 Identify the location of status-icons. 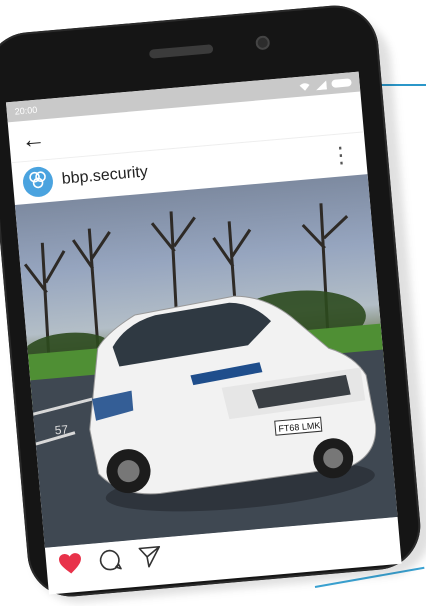
(325, 85).